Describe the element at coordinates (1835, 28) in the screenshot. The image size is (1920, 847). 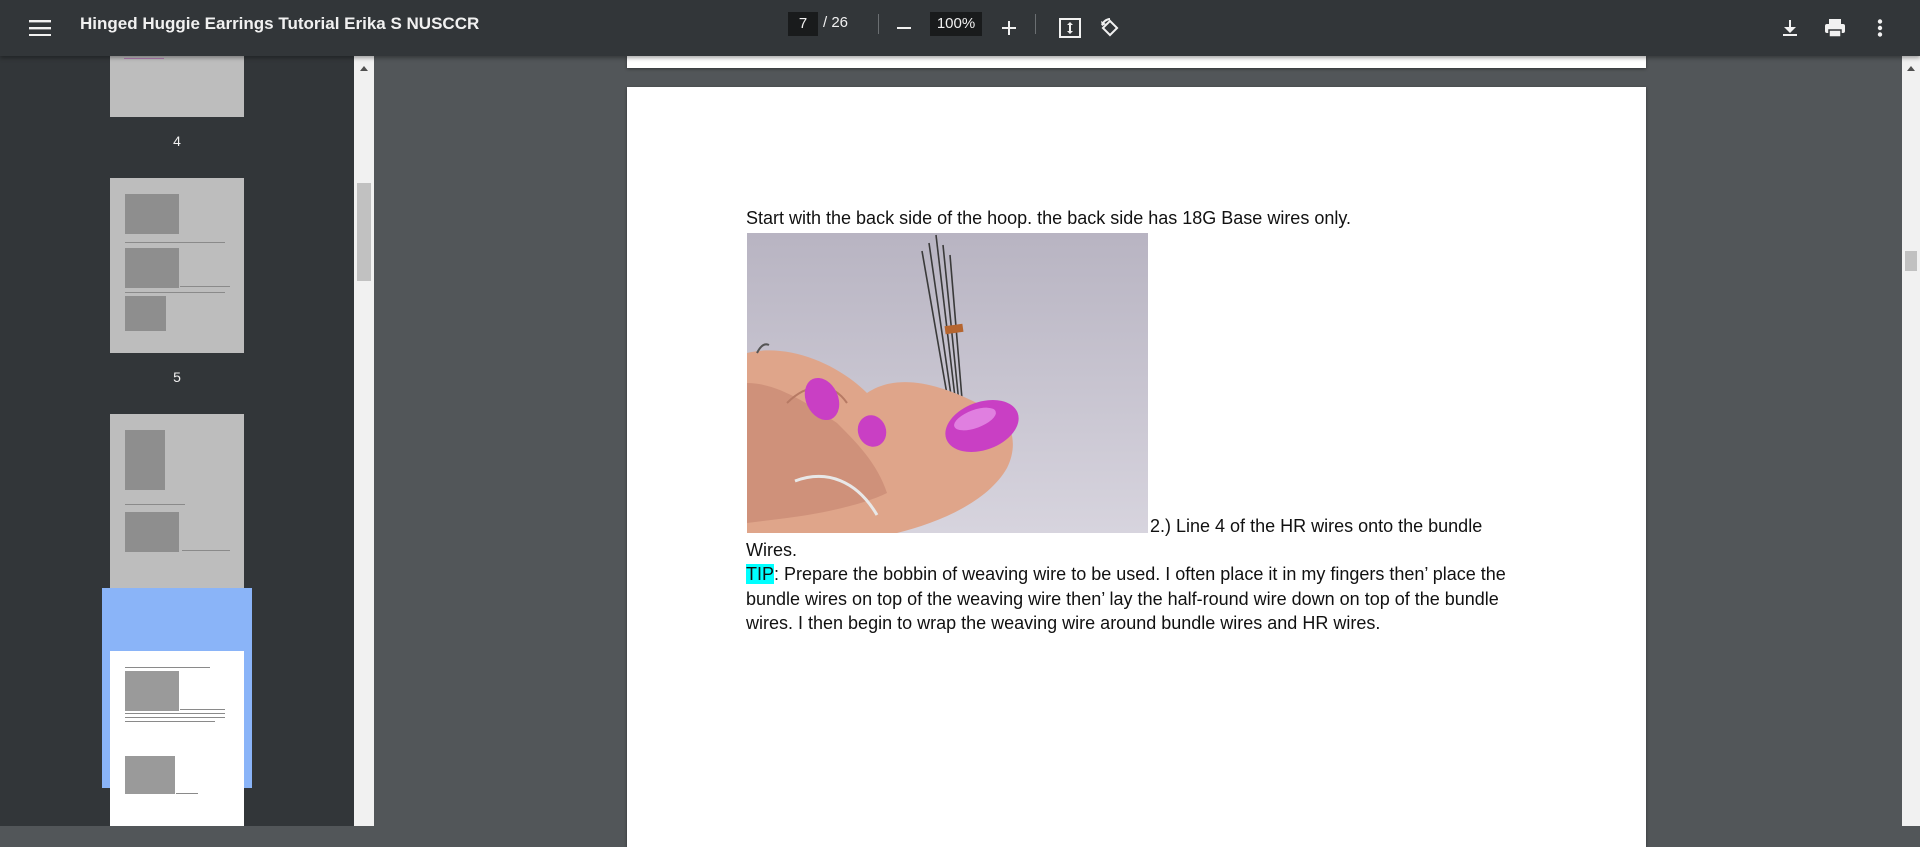
I see `print-icon` at that location.